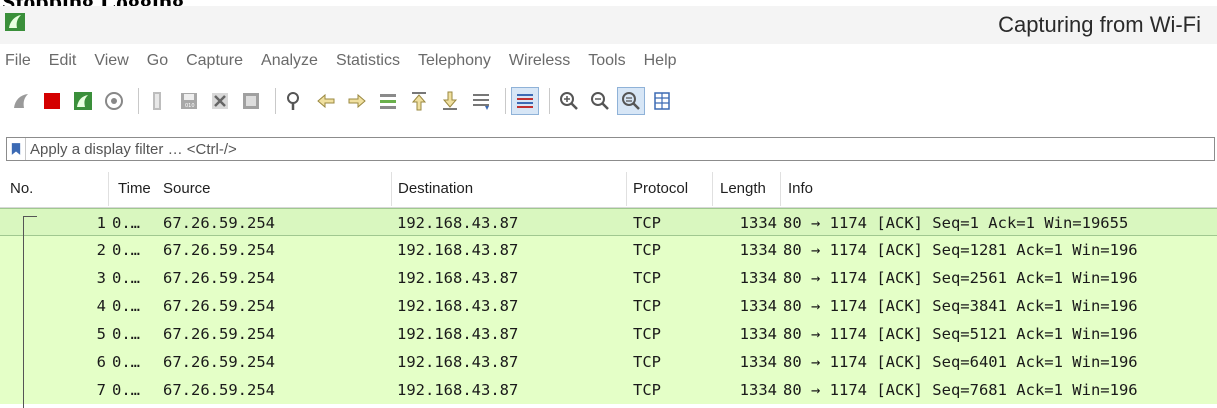  I want to click on conversation-bracket-line, so click(23, 312).